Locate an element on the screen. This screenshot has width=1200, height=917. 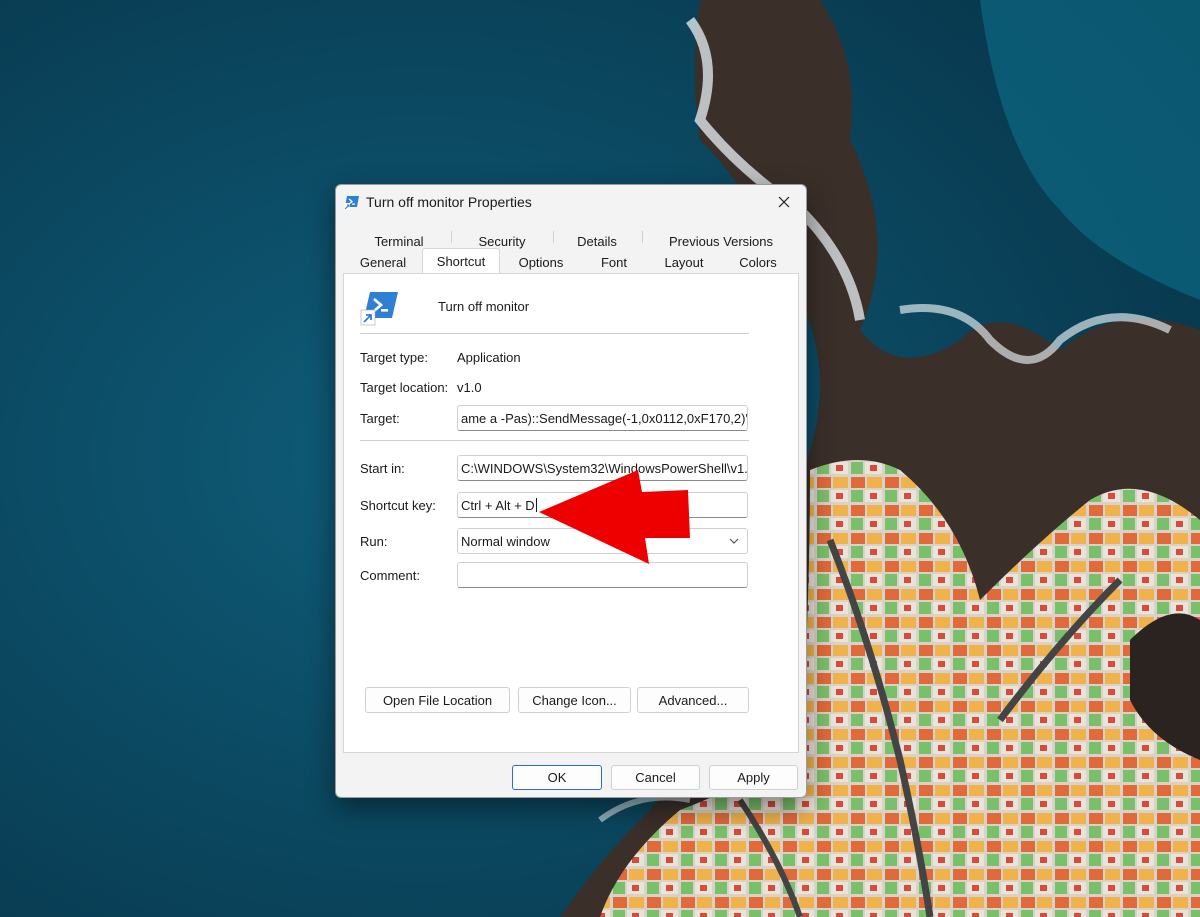
shortcut-key-value: Ctrl + Alt + D is located at coordinates (498, 505).